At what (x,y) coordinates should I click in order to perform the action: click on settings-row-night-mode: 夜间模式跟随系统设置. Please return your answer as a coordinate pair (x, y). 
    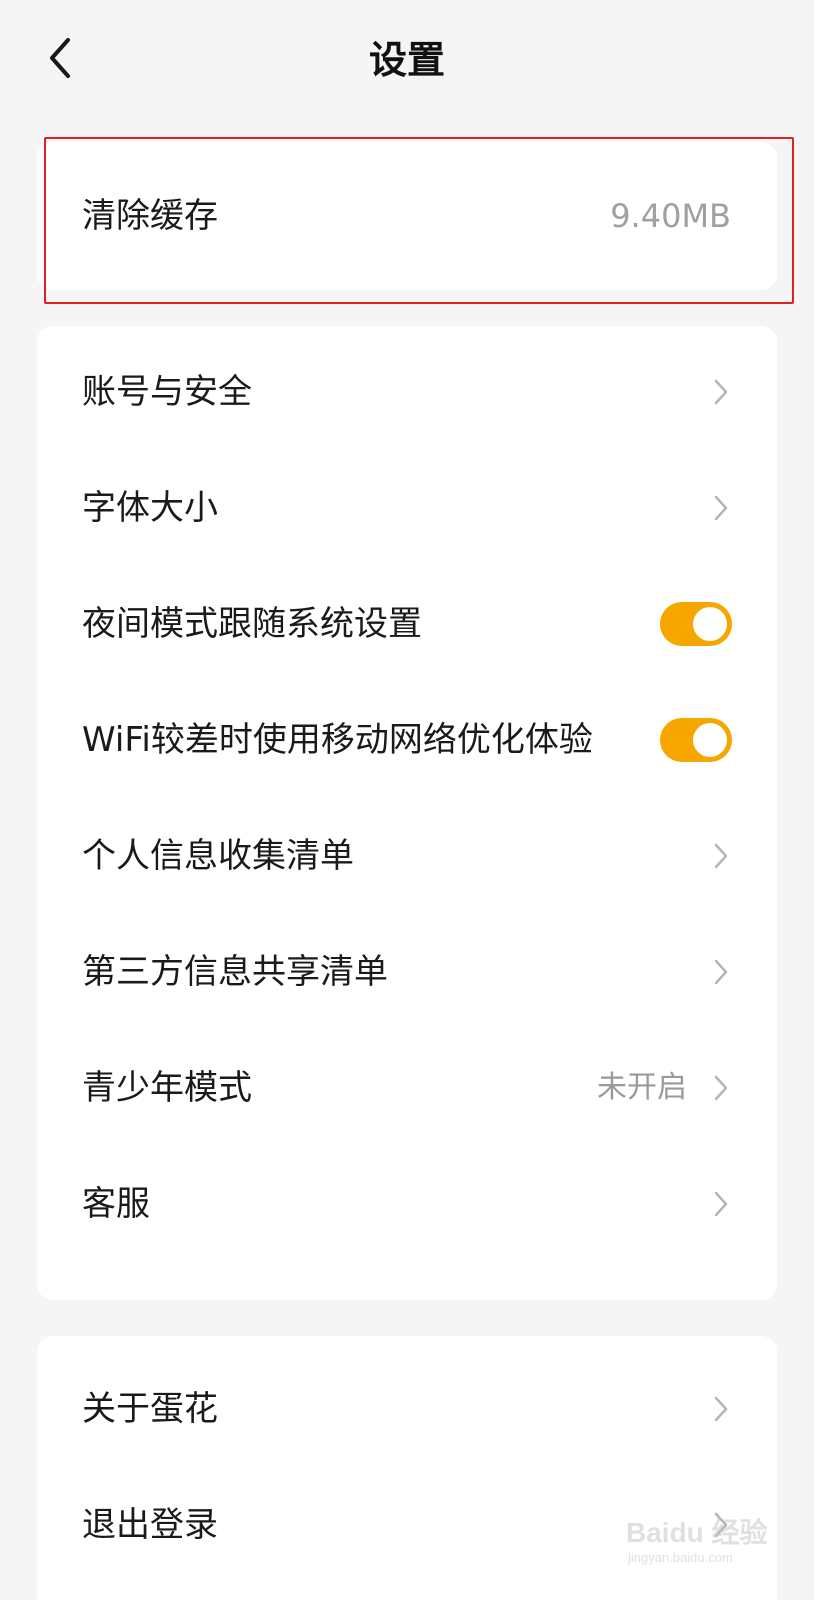
    Looking at the image, I should click on (407, 624).